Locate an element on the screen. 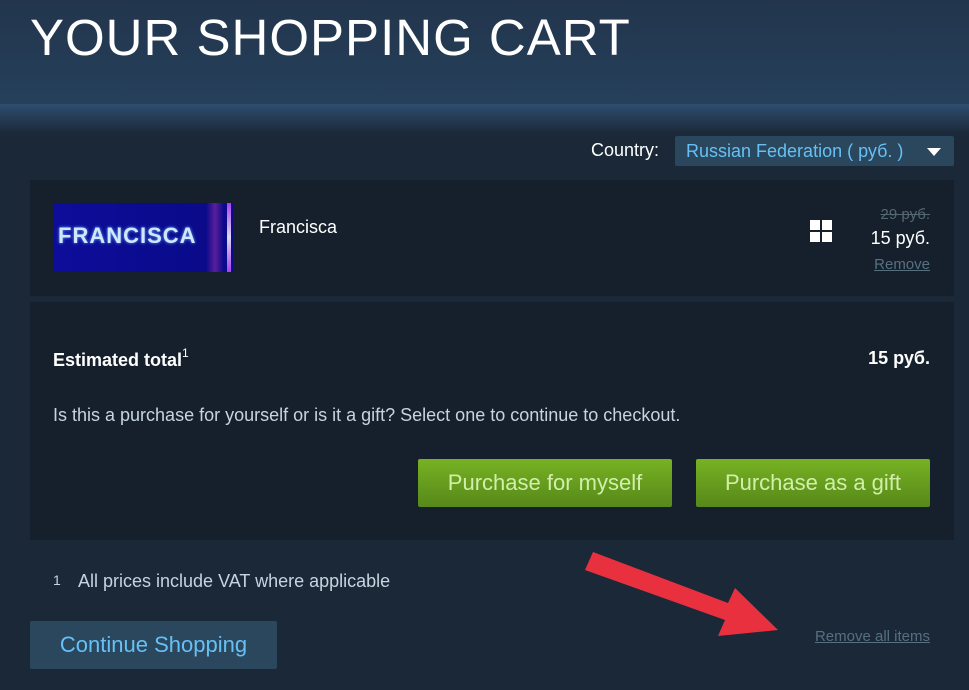 The width and height of the screenshot is (969, 690). remove-all-items-link: Remove all items is located at coordinates (872, 636).